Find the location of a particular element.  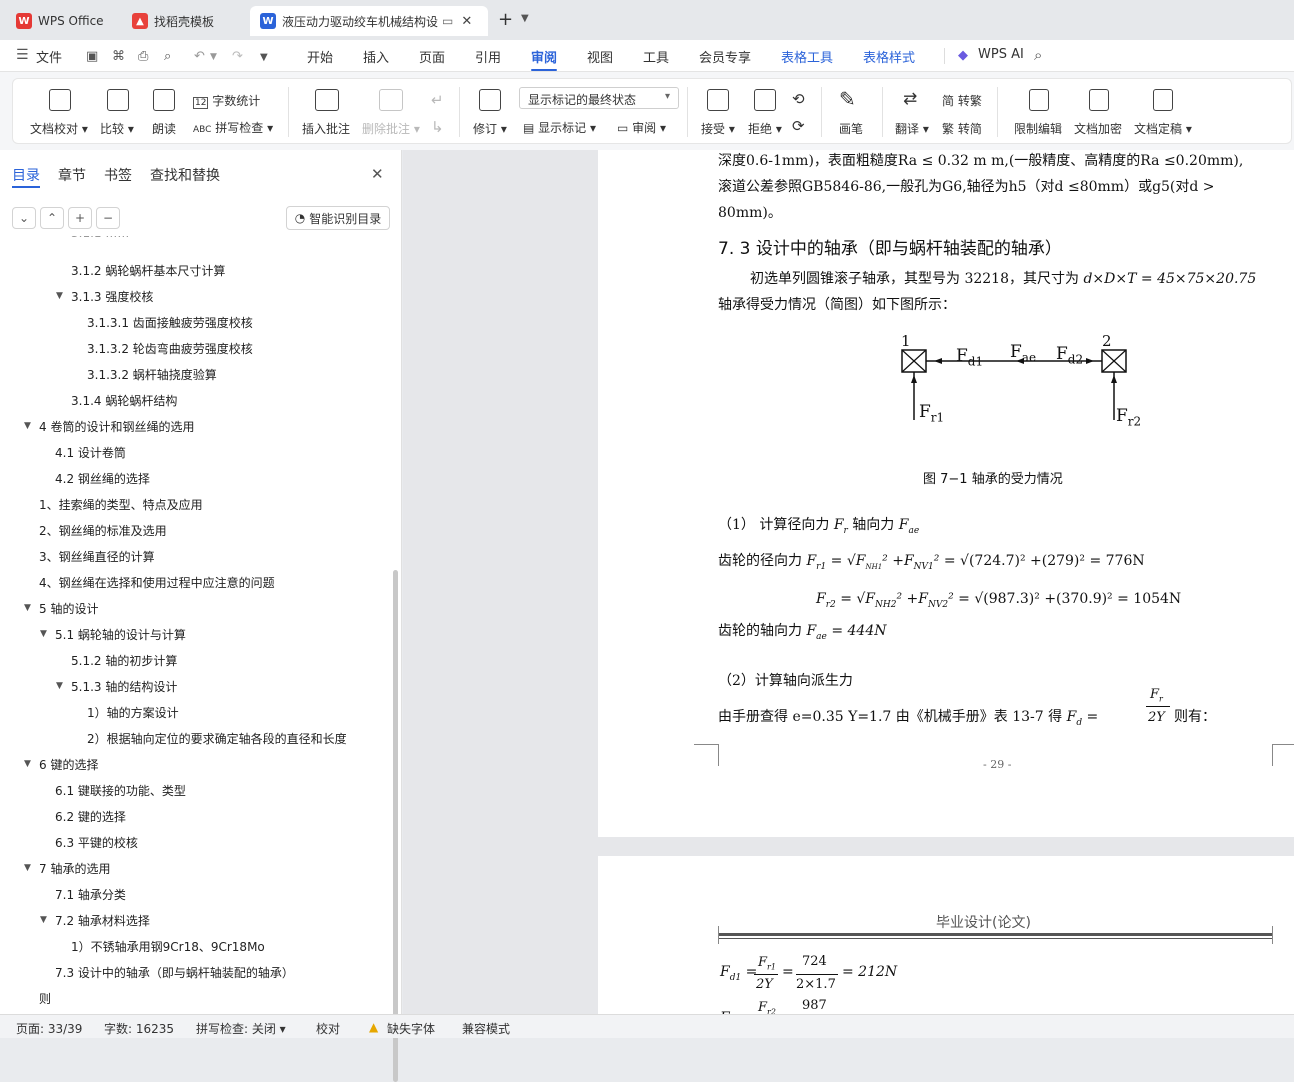

toc-item: 4.2 钢丝绳的选择 is located at coordinates (102, 478).